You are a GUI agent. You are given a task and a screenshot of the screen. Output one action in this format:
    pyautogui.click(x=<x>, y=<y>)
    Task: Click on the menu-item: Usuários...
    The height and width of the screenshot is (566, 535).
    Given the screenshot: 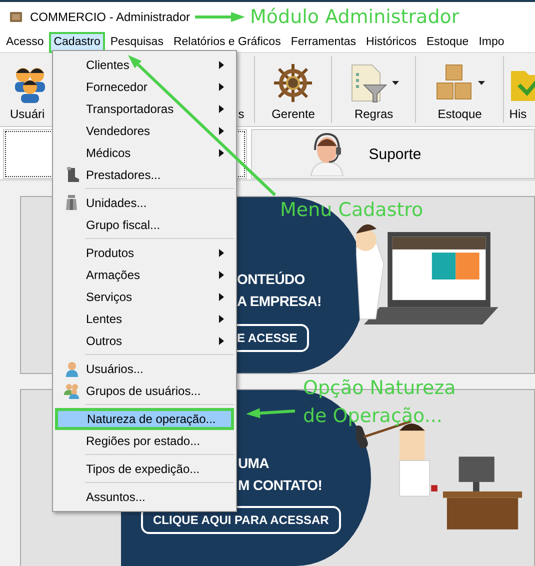 What is the action you would take?
    pyautogui.click(x=144, y=369)
    